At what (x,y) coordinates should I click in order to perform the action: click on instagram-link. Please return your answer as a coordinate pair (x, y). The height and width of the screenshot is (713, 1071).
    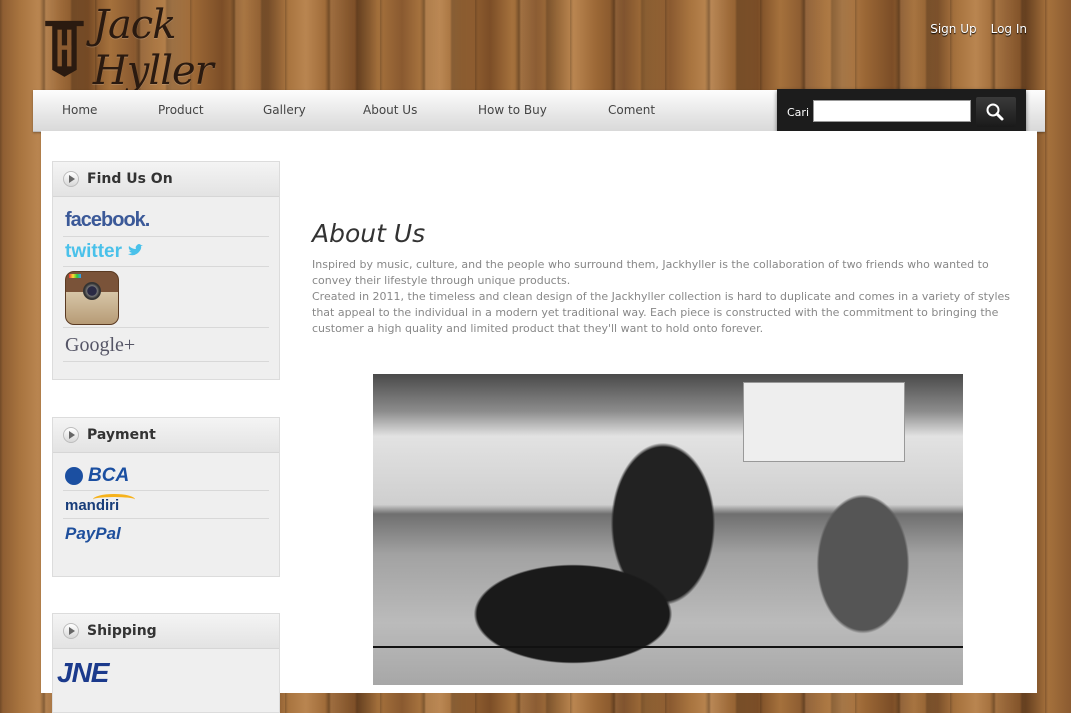
    Looking at the image, I should click on (166, 297).